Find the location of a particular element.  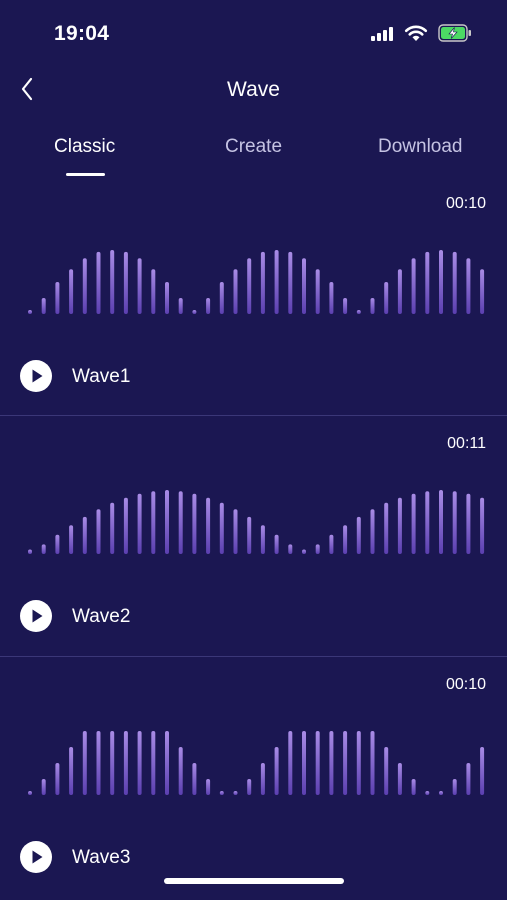

wave-name: Wave2 is located at coordinates (101, 616).